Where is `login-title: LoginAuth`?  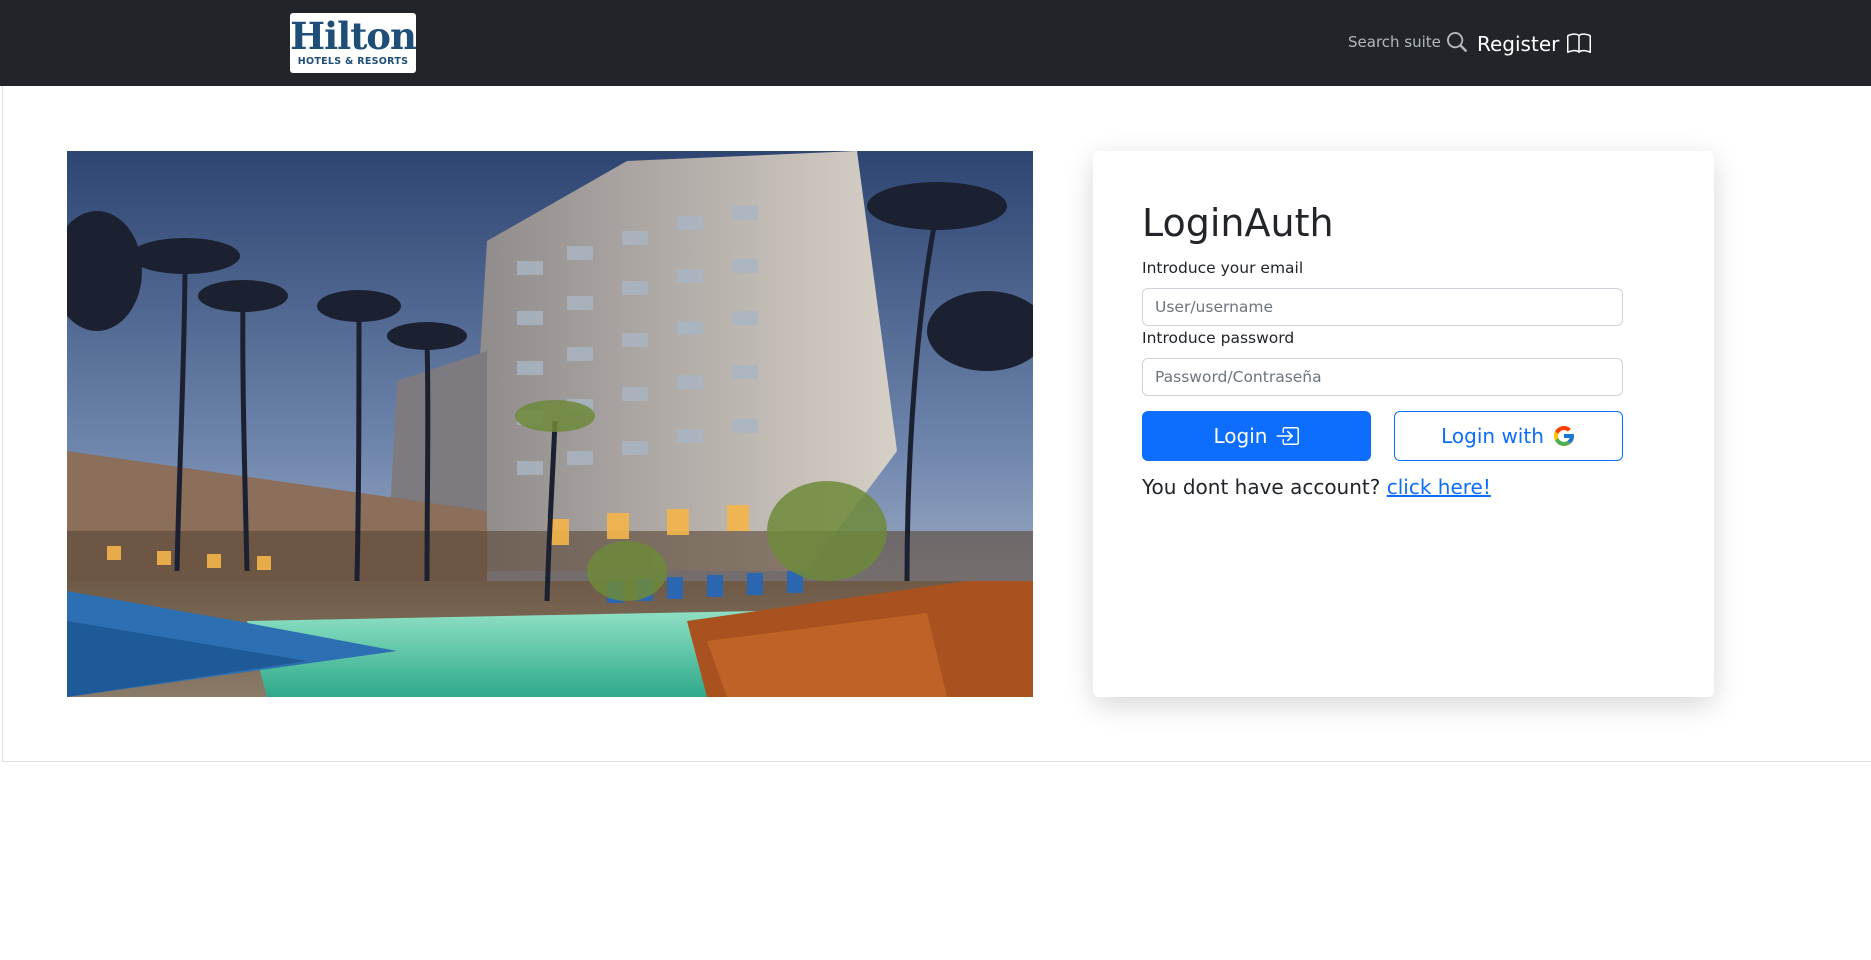 login-title: LoginAuth is located at coordinates (1238, 223).